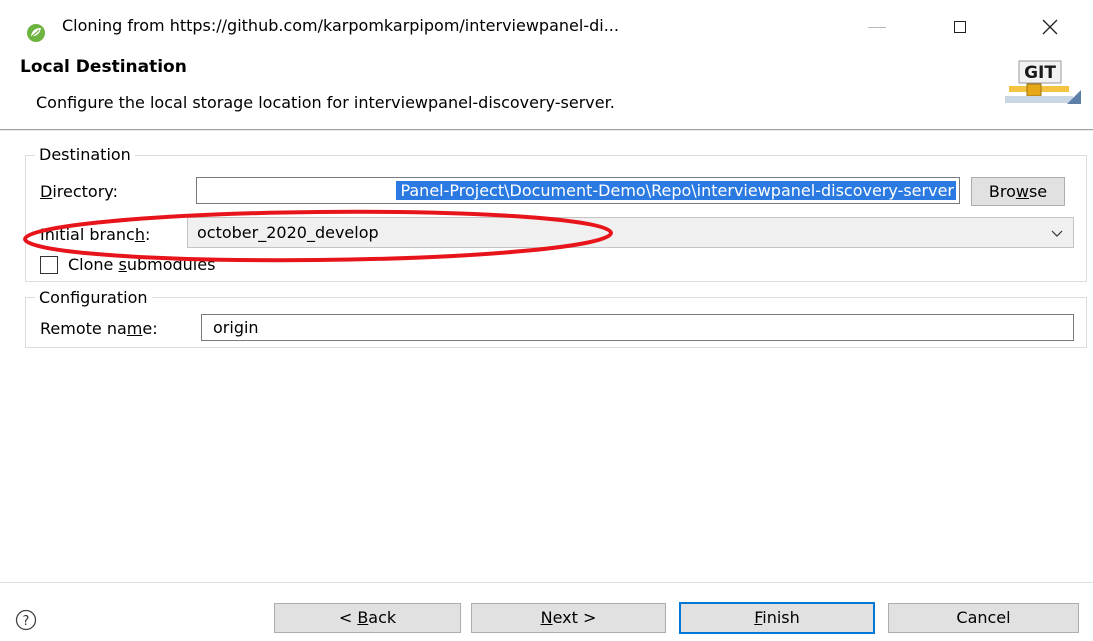 This screenshot has width=1093, height=641. Describe the element at coordinates (318, 236) in the screenshot. I see `annotation-ellipse` at that location.